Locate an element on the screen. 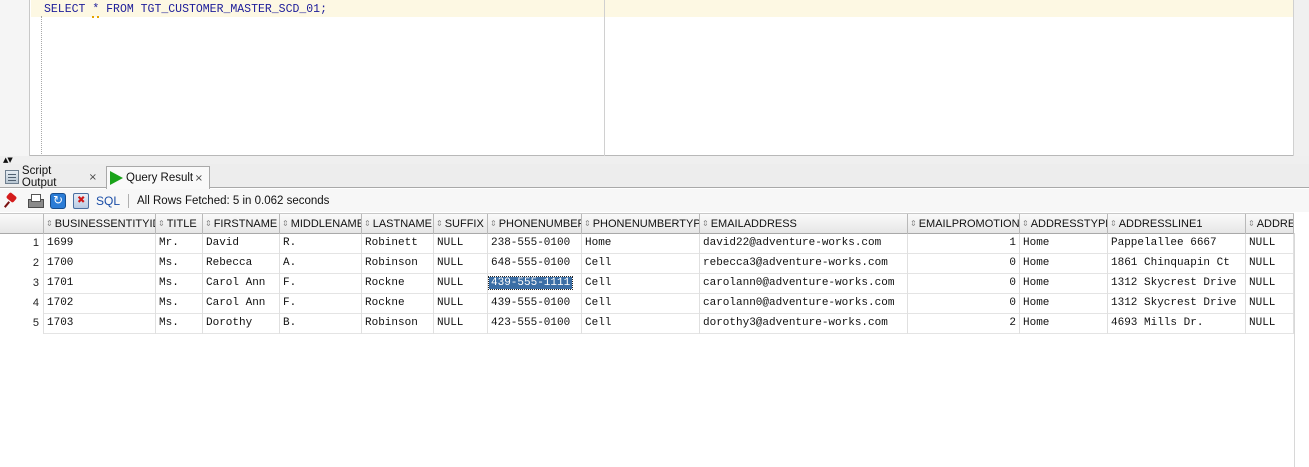 This screenshot has width=1309, height=467. column-header-firstname: ⇕ FIRSTNAME is located at coordinates (241, 224).